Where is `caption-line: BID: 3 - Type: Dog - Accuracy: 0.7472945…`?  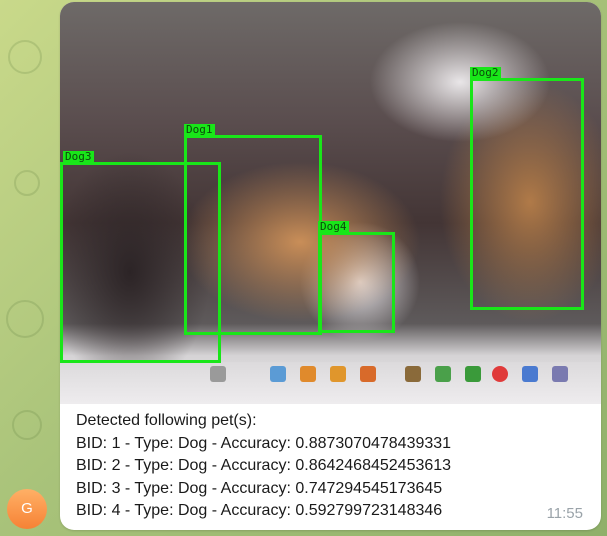
caption-line: BID: 3 - Type: Dog - Accuracy: 0.7472945… is located at coordinates (259, 488).